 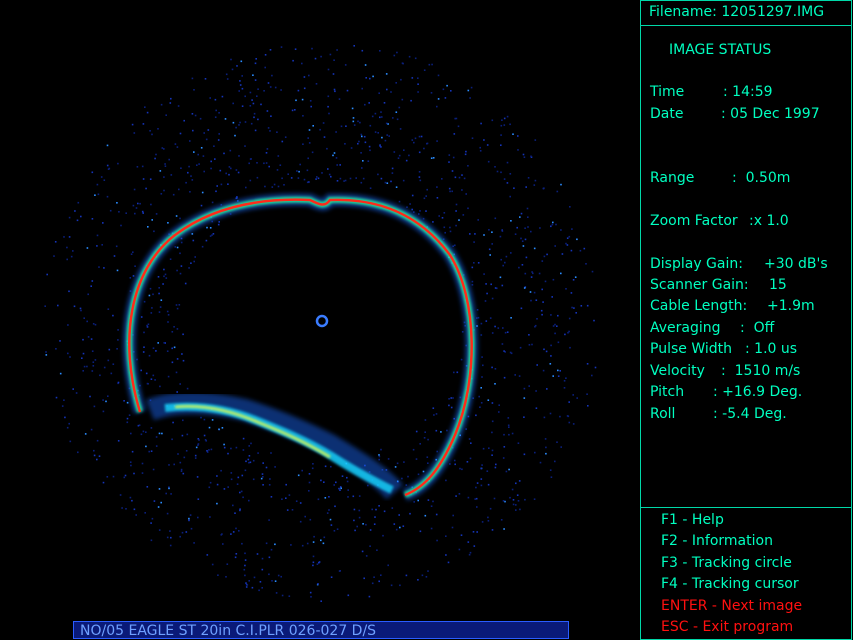 What do you see at coordinates (692, 520) in the screenshot?
I see `key-help: F1 - Help` at bounding box center [692, 520].